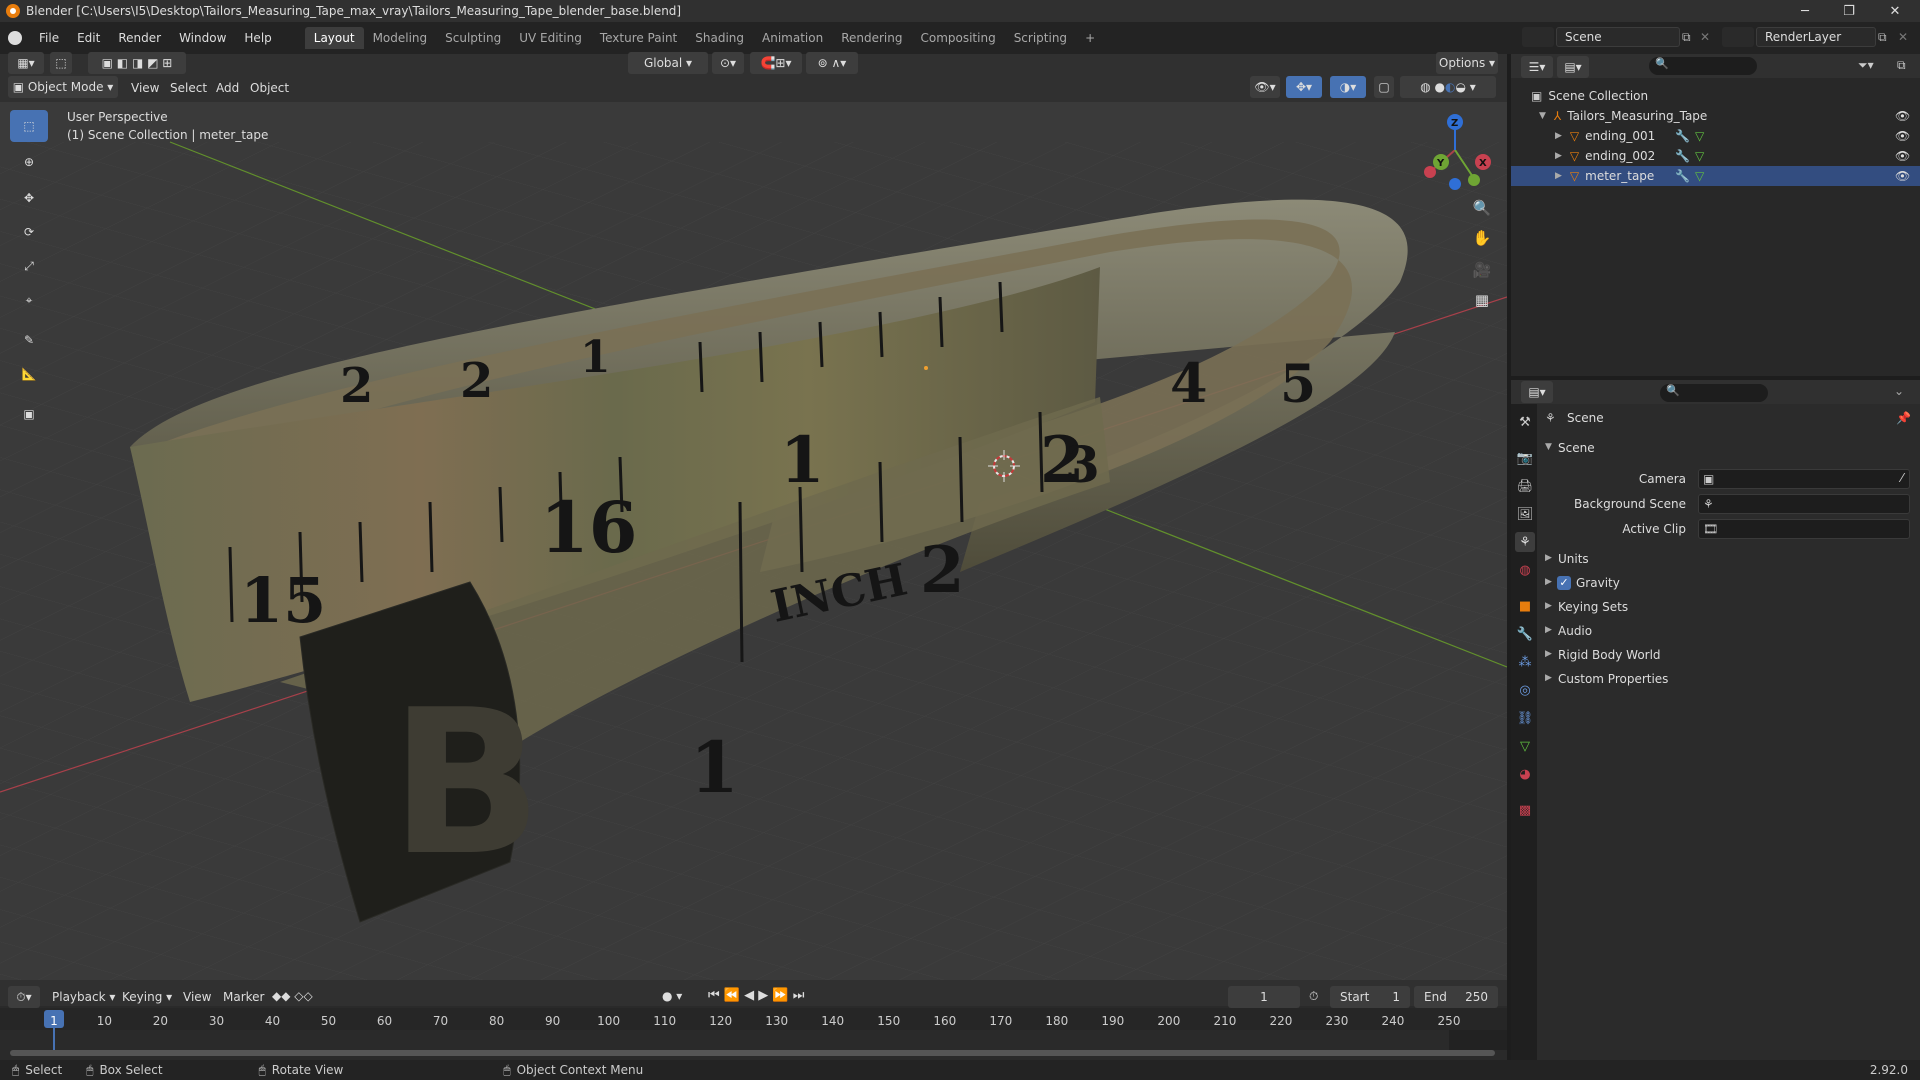 The width and height of the screenshot is (1920, 1080). What do you see at coordinates (197, 997) in the screenshot?
I see `timeline-menu-view: View` at bounding box center [197, 997].